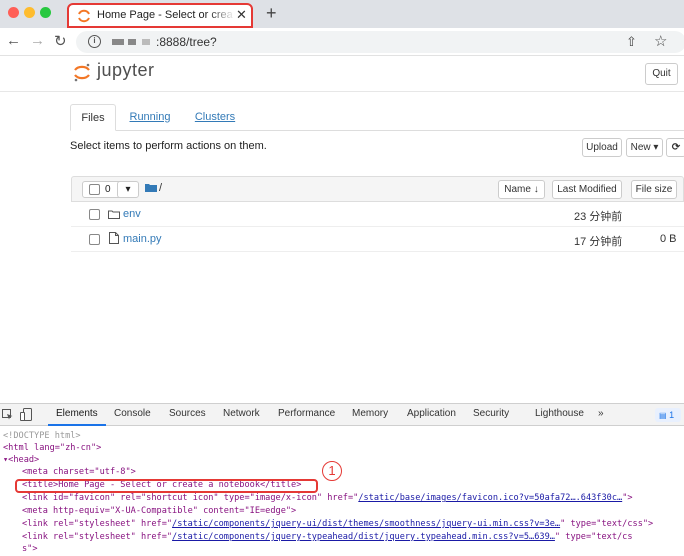 The image size is (684, 556). What do you see at coordinates (370, 413) in the screenshot?
I see `devtools-tab-memory: Memory` at bounding box center [370, 413].